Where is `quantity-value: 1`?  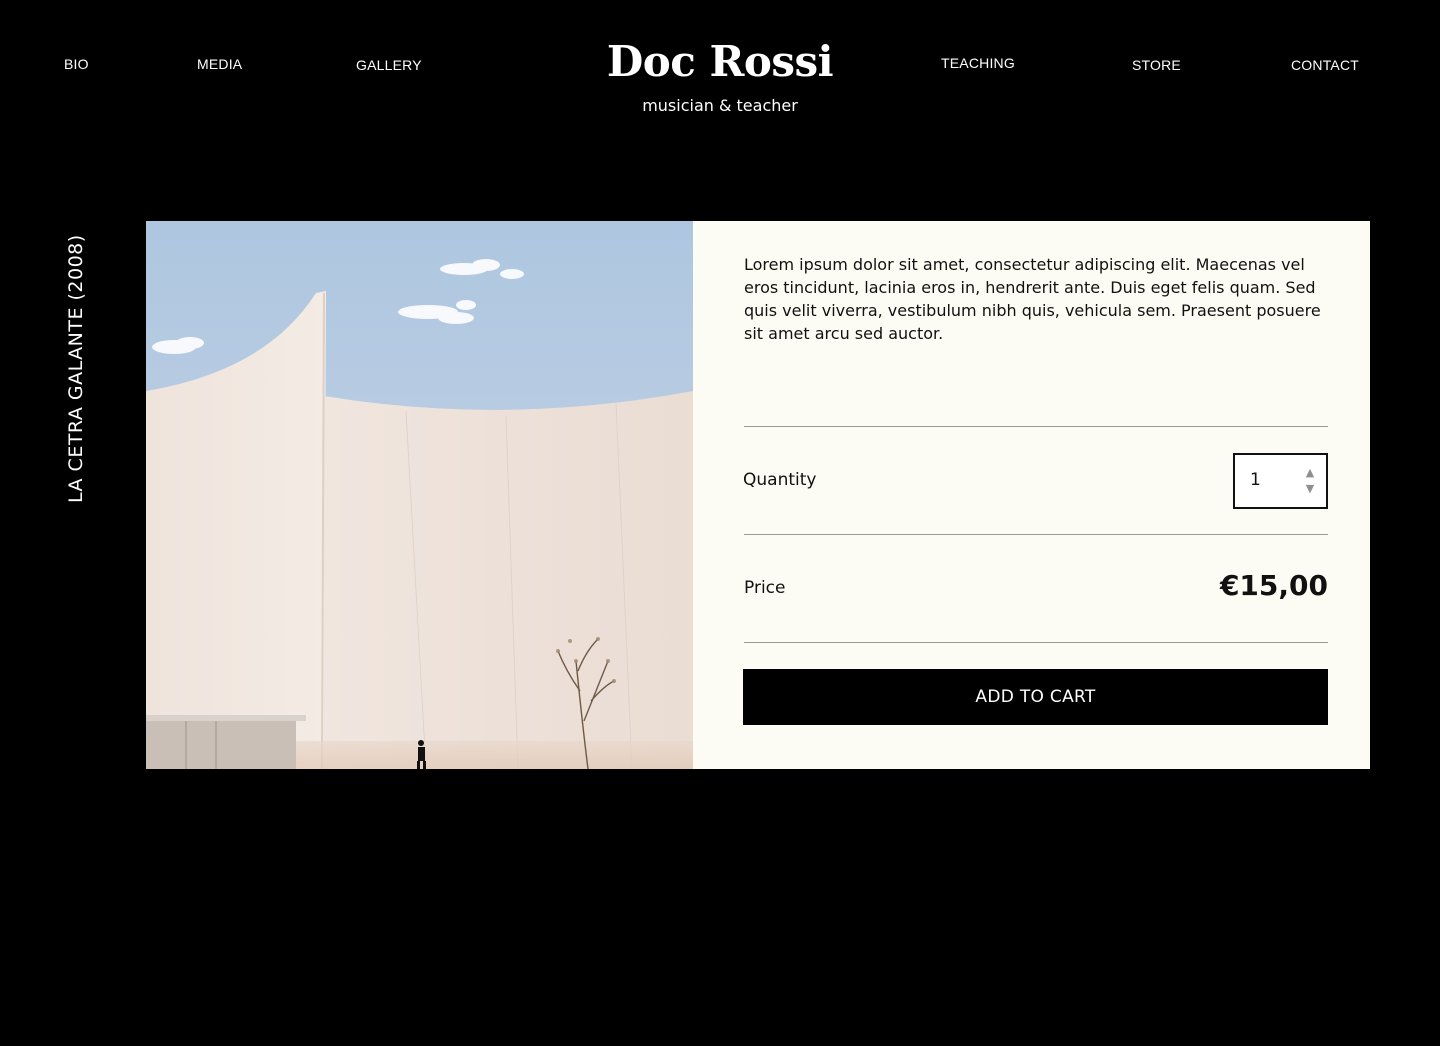
quantity-value: 1 is located at coordinates (1255, 480).